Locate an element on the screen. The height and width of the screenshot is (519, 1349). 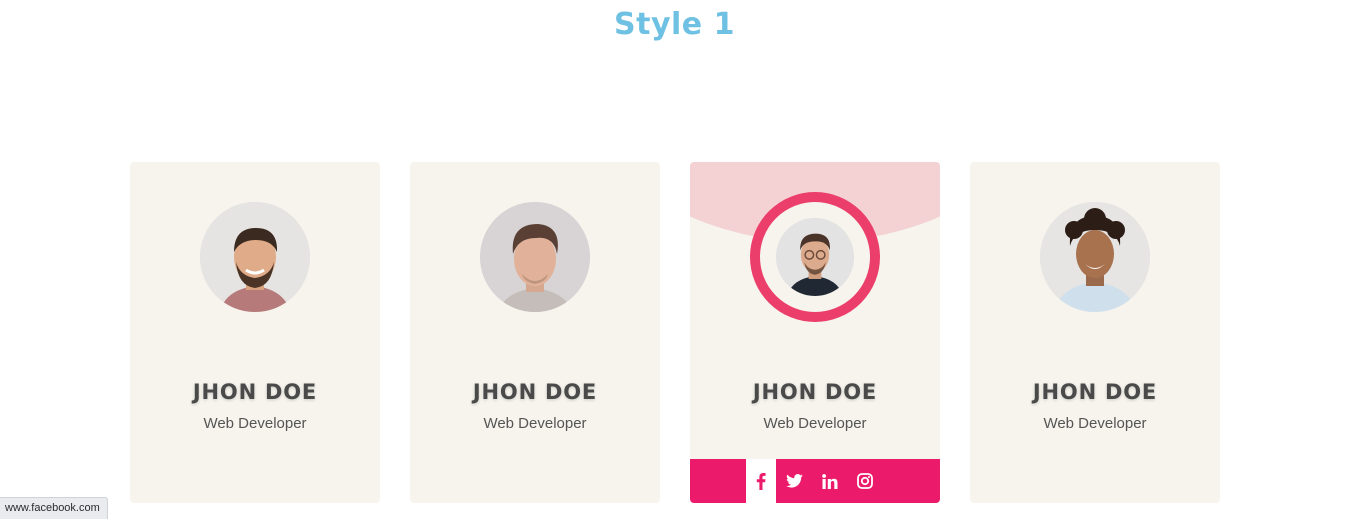
team-card-3: JHON DOE Web Developer is located at coordinates (815, 332).